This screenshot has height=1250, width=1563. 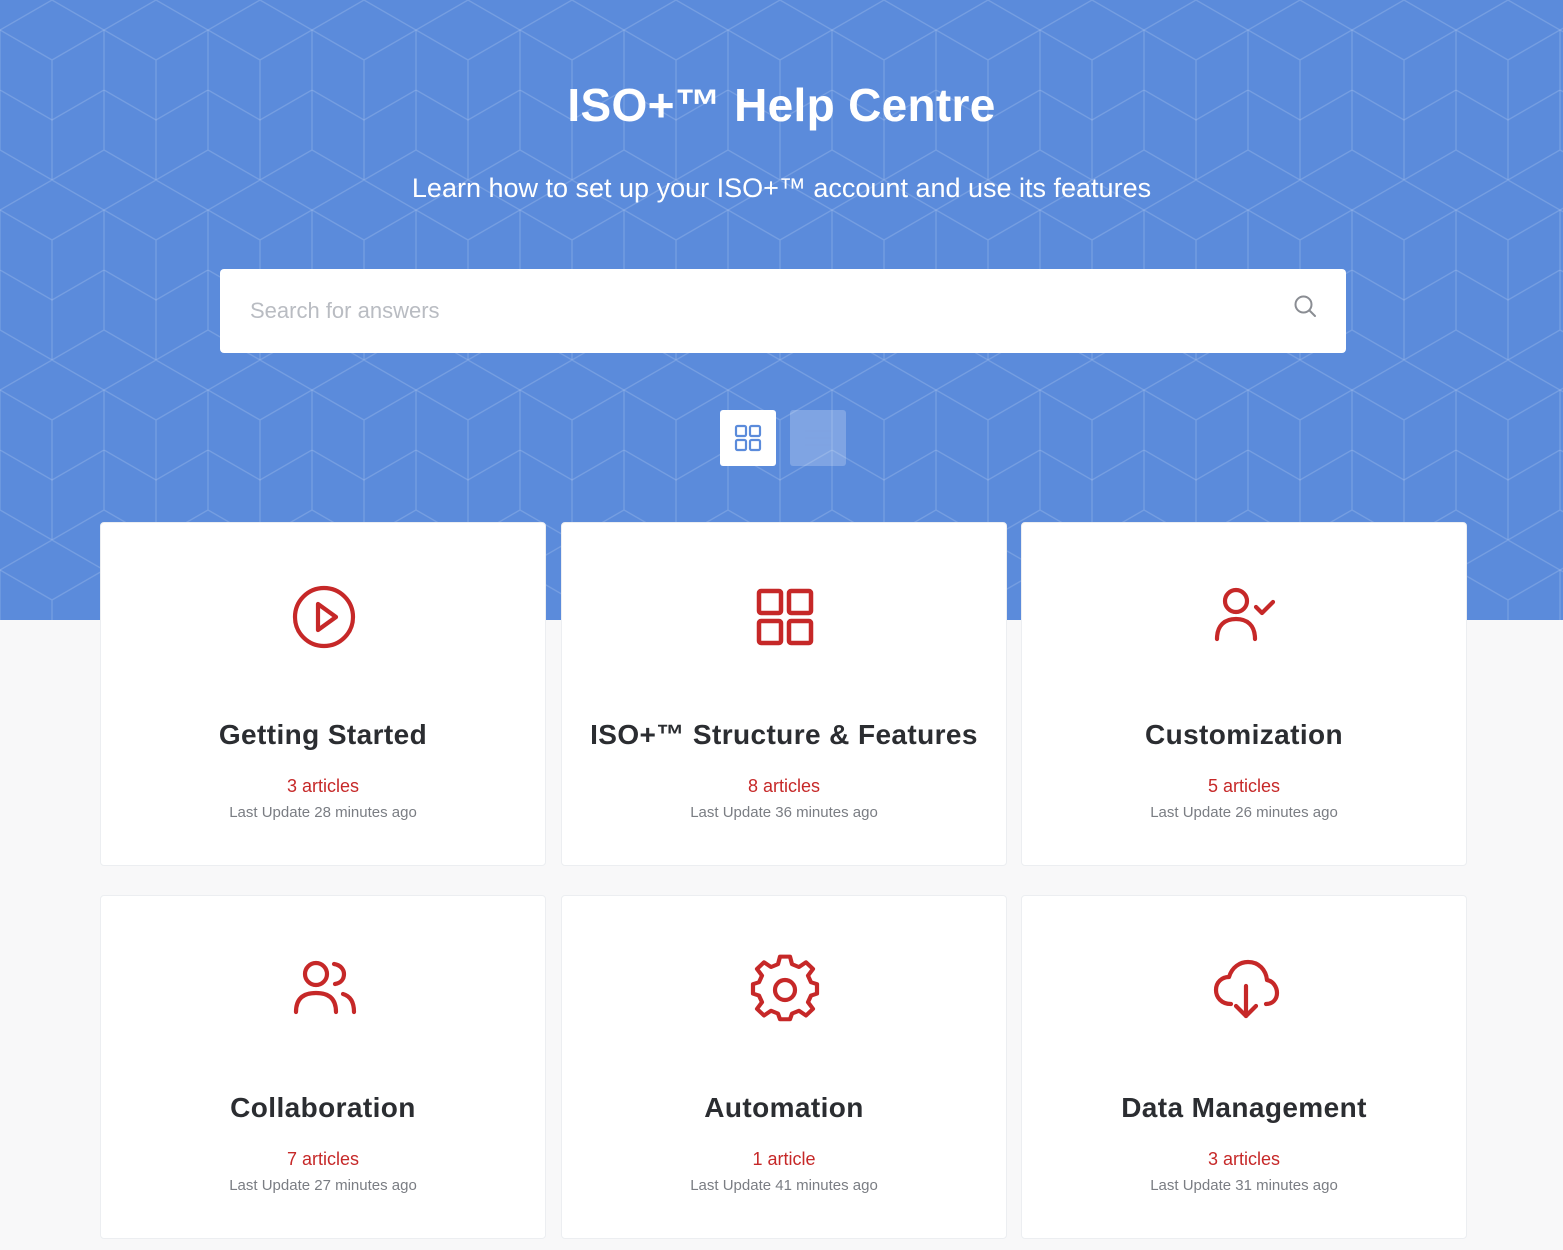 I want to click on search-bar, so click(x=783, y=311).